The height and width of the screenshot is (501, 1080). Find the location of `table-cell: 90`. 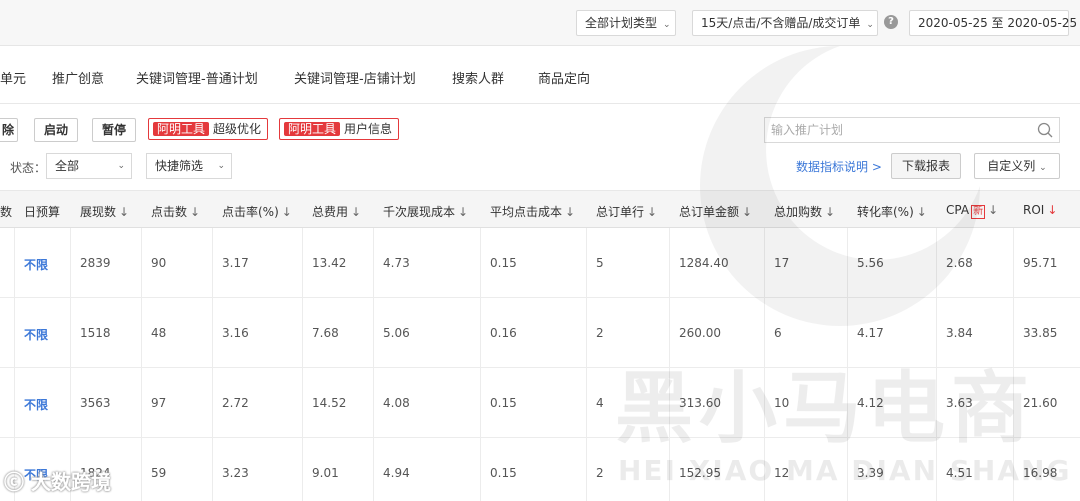

table-cell: 90 is located at coordinates (159, 263).